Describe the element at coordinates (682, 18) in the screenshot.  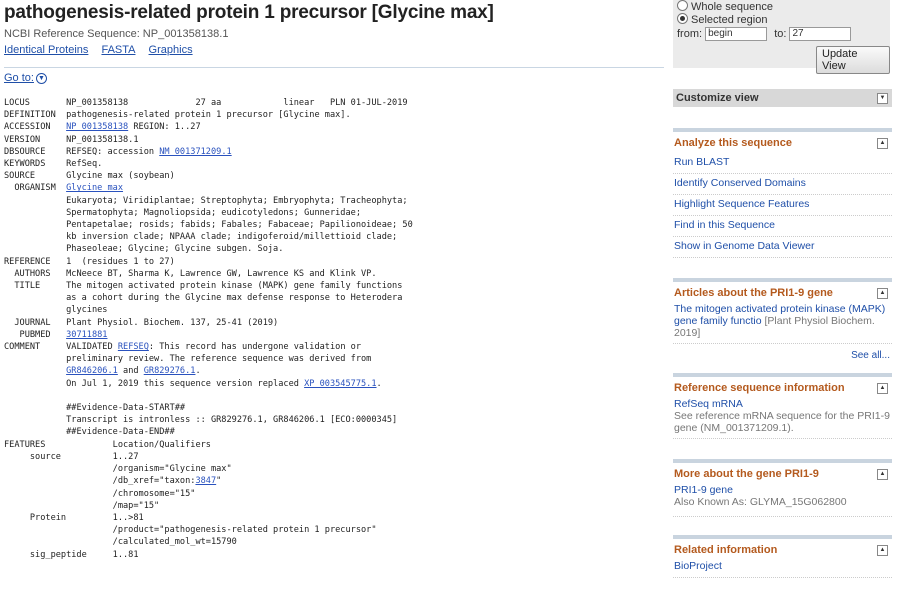
I see `radio-selected` at that location.